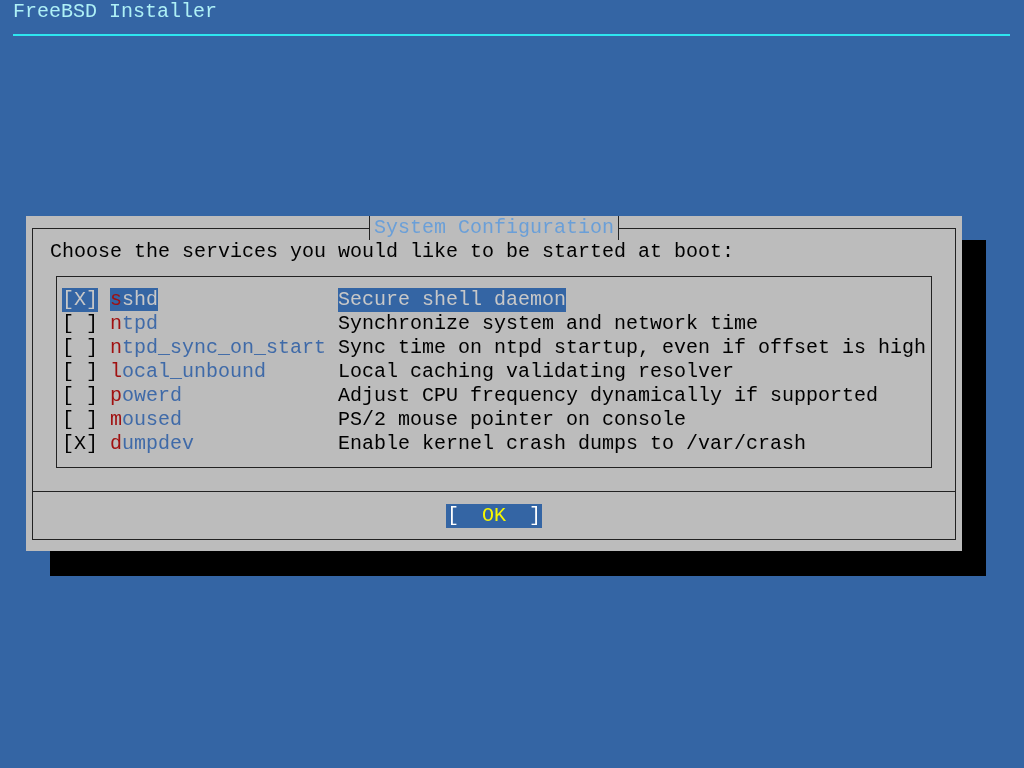  I want to click on service-description: Synchronize system and network time, so click(548, 324).